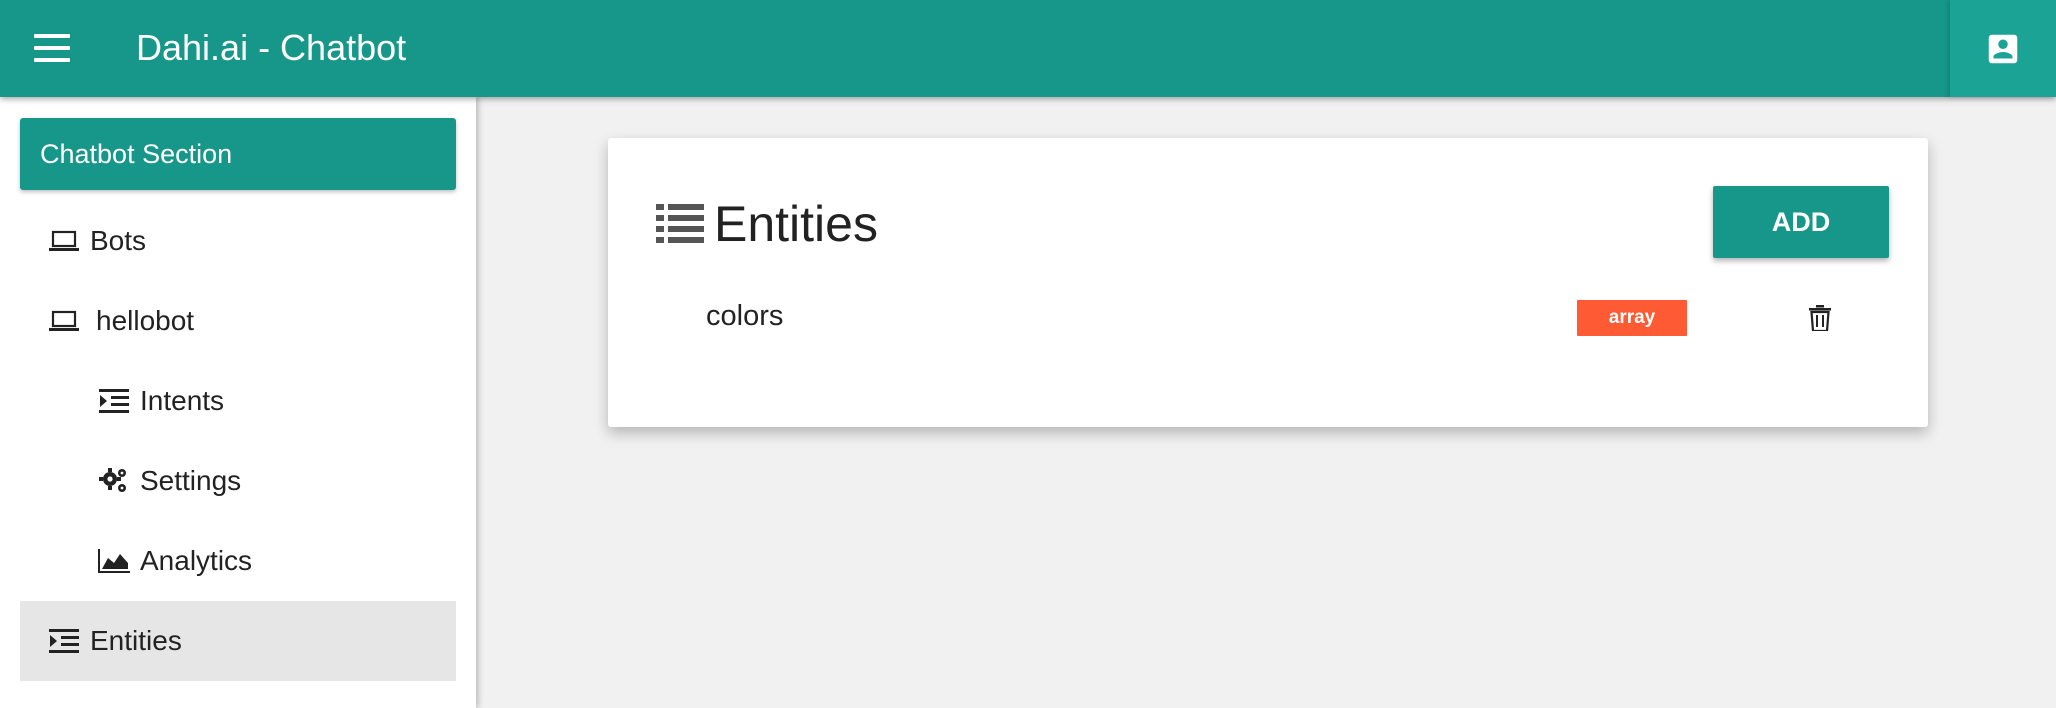  Describe the element at coordinates (745, 316) in the screenshot. I see `entity-name: colors` at that location.